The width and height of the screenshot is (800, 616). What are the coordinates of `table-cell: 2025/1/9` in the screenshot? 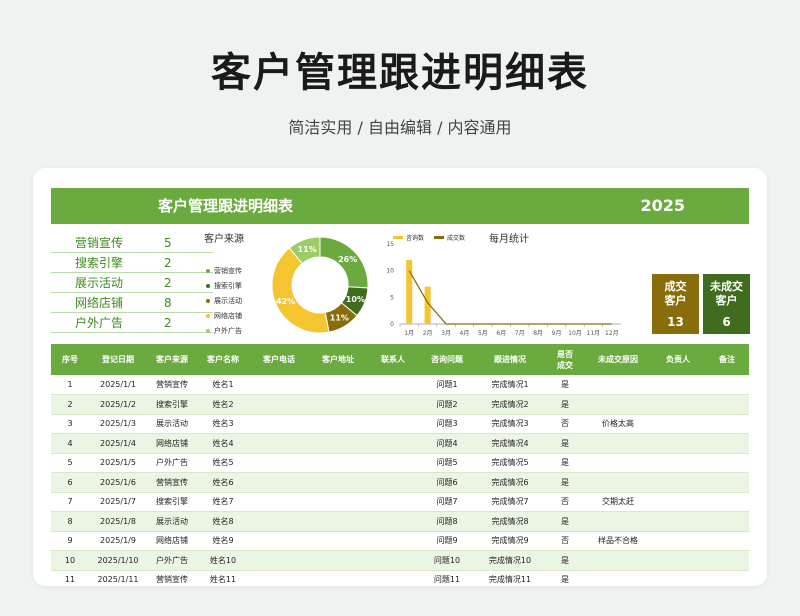 It's located at (118, 541).